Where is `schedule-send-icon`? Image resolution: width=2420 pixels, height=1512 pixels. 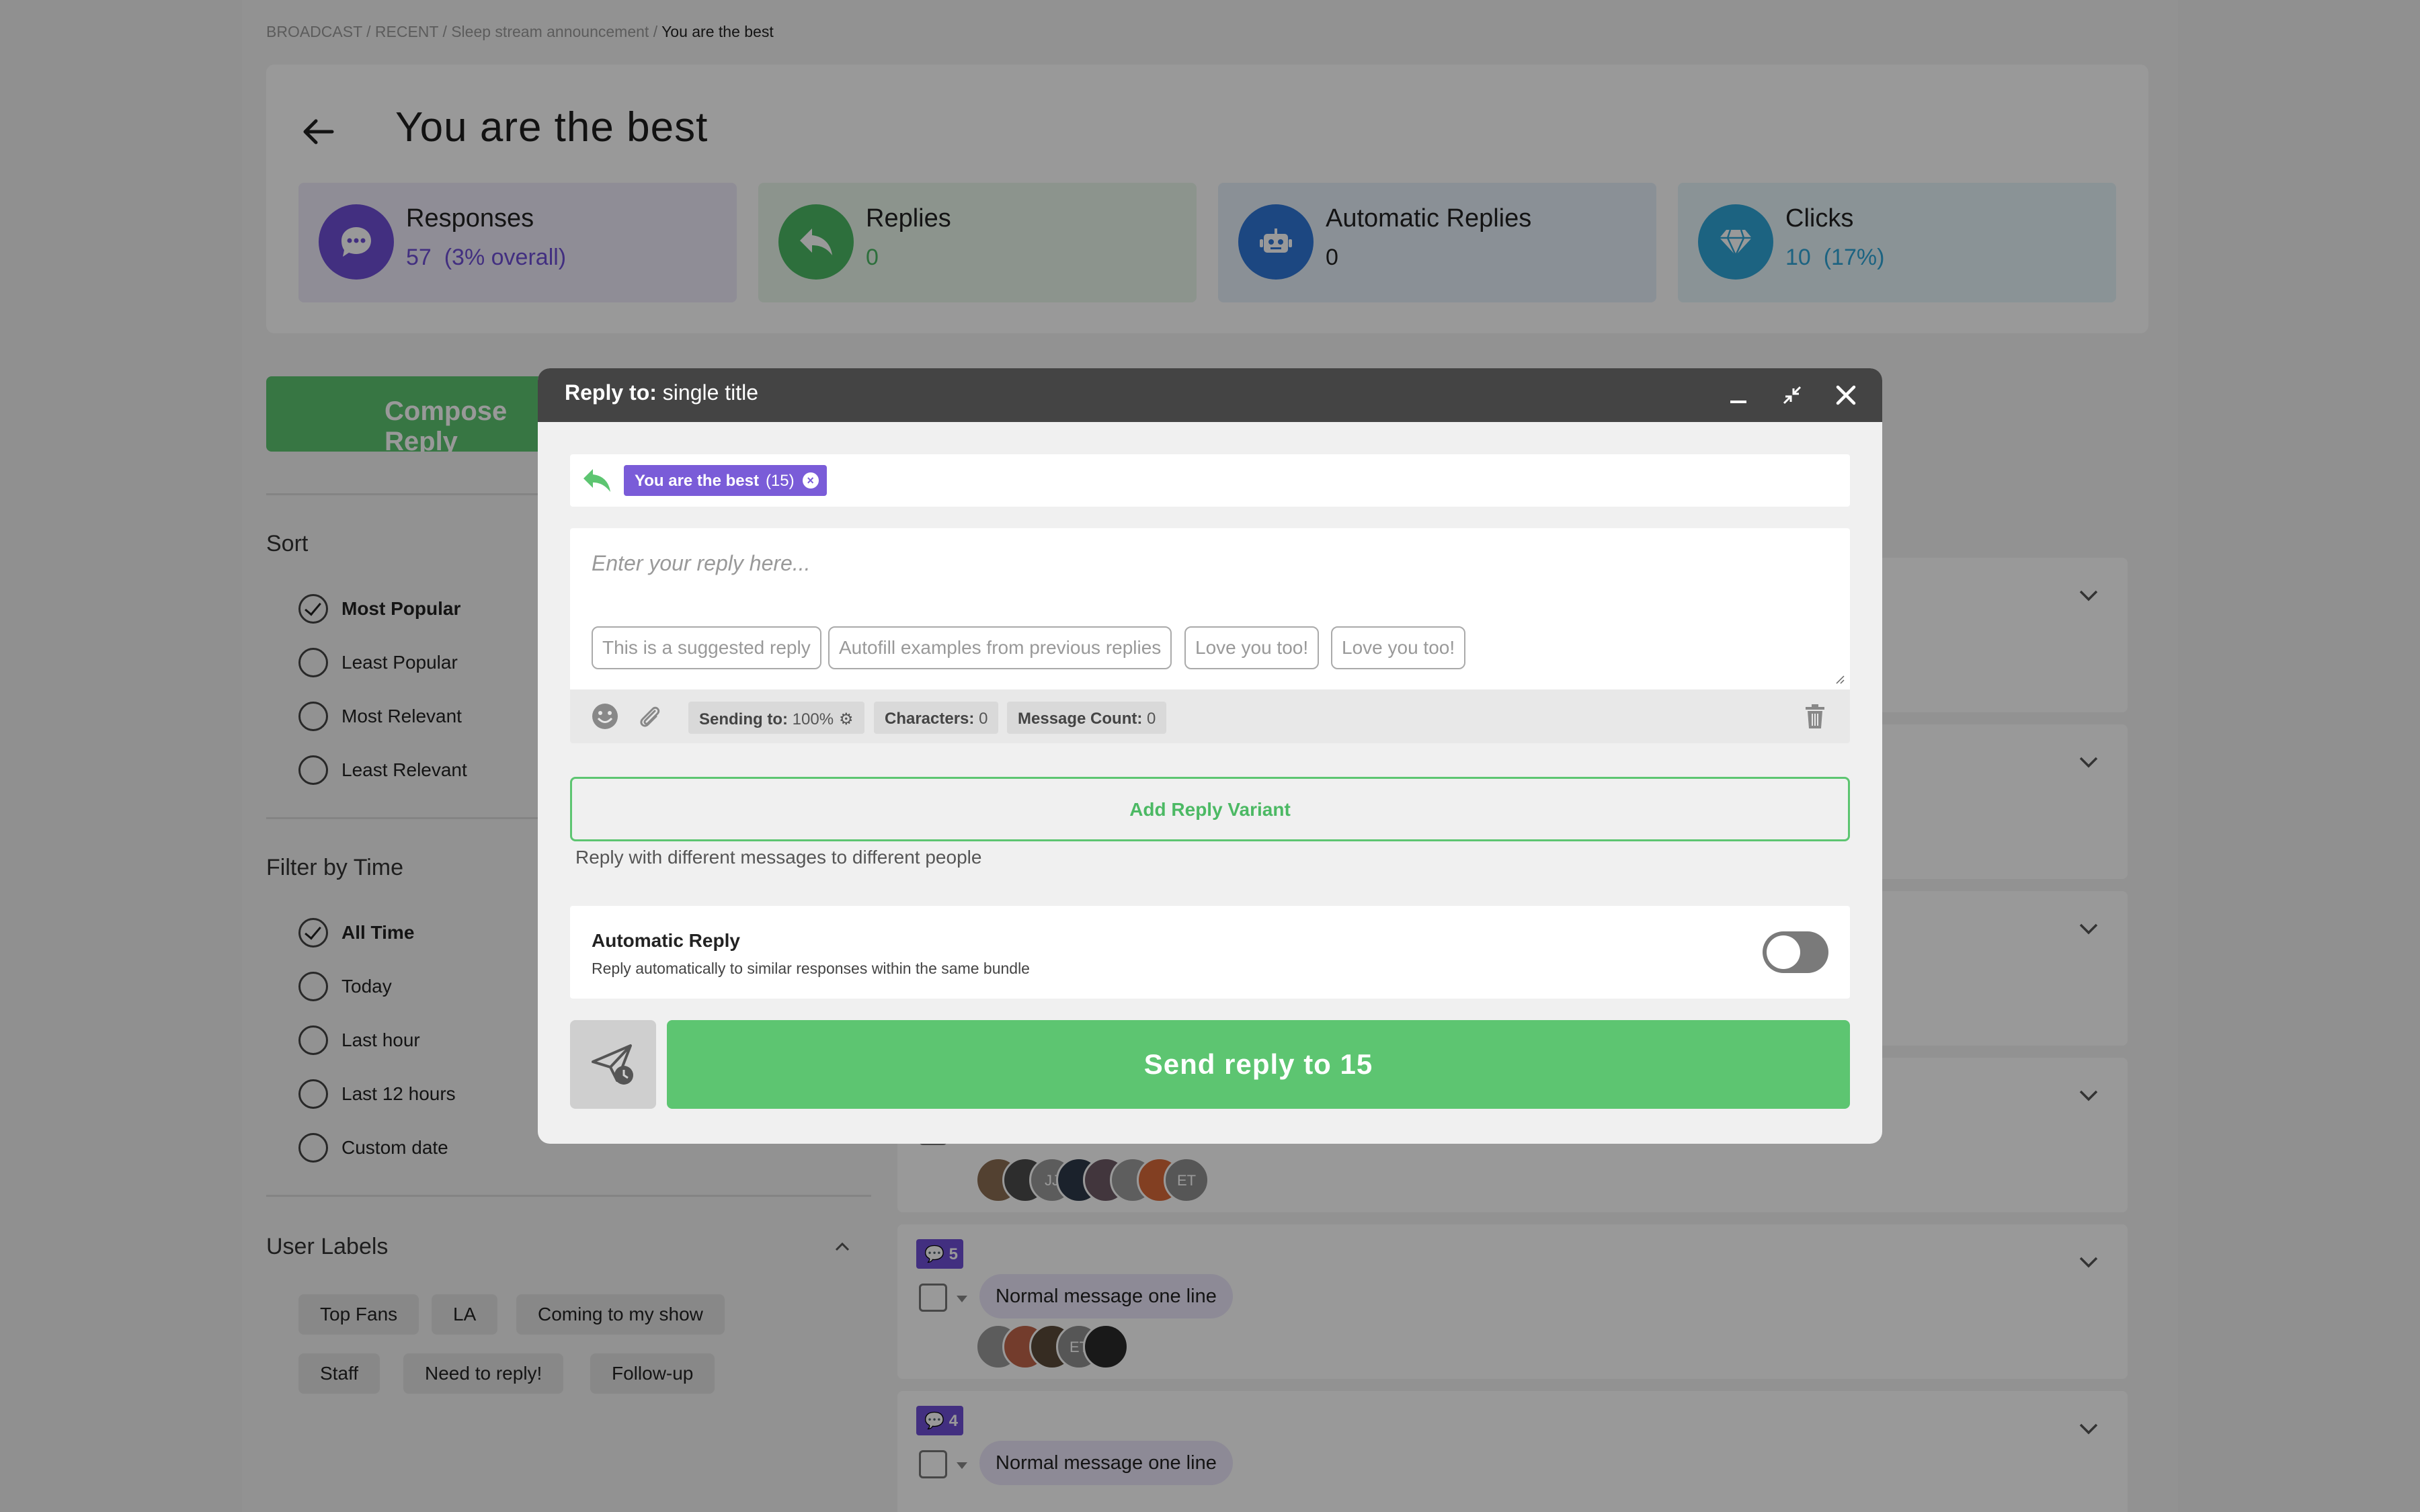 schedule-send-icon is located at coordinates (612, 1064).